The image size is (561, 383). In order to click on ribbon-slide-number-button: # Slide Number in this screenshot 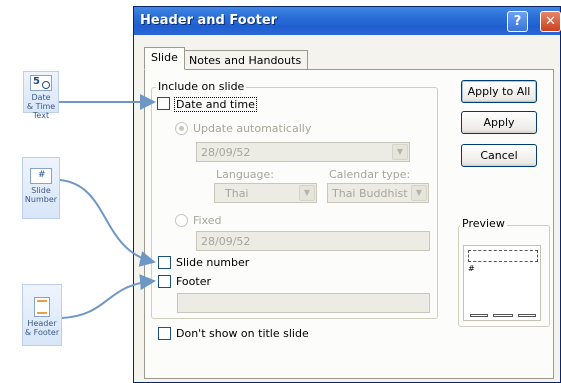, I will do `click(41, 188)`.